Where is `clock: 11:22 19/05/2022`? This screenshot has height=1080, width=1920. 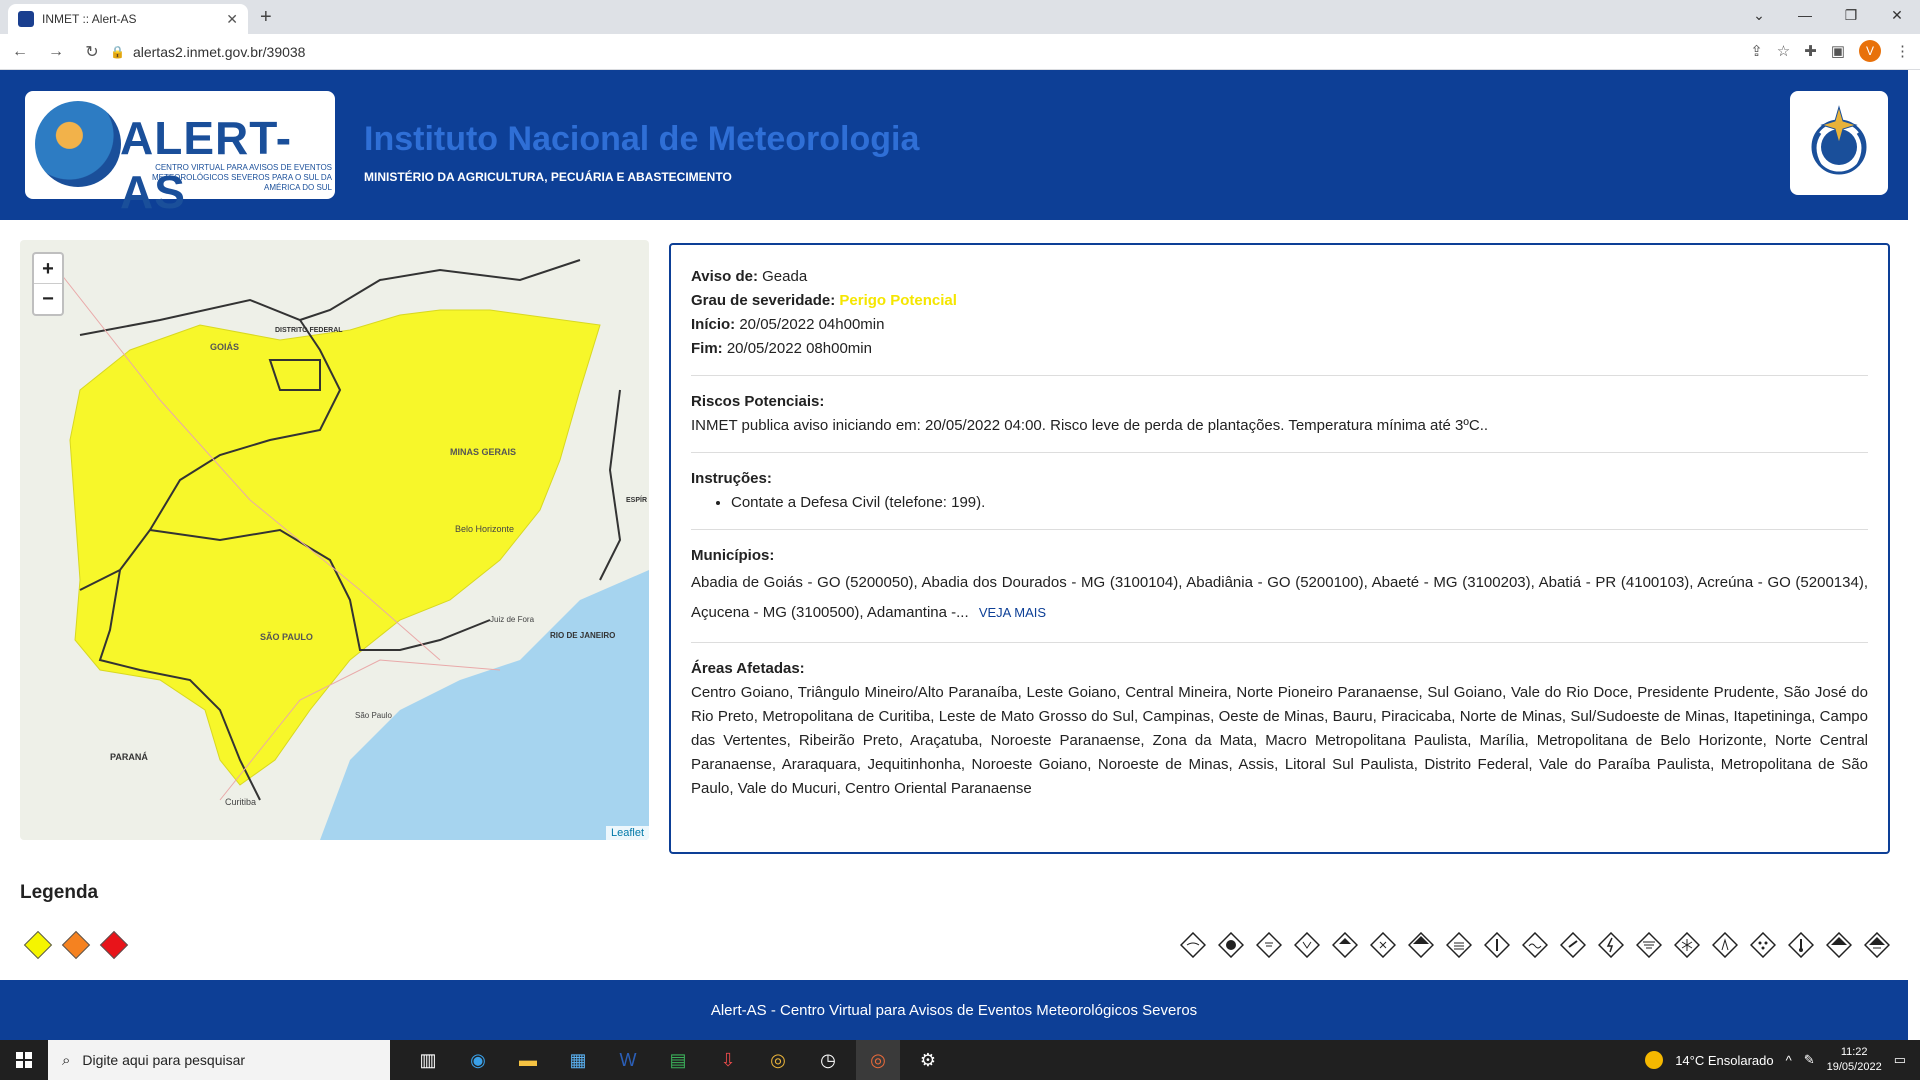
clock: 11:22 19/05/2022 is located at coordinates (1854, 1060).